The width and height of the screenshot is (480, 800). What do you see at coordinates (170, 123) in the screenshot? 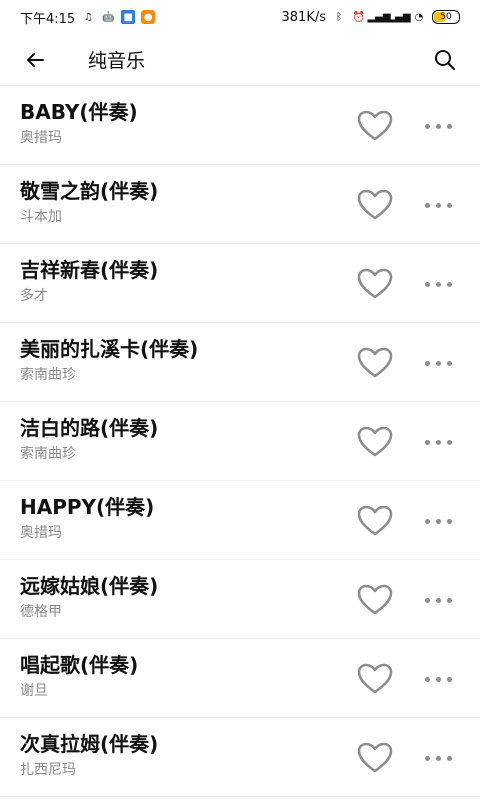
I see `song-text: BABY(伴奏) 奥措玛` at bounding box center [170, 123].